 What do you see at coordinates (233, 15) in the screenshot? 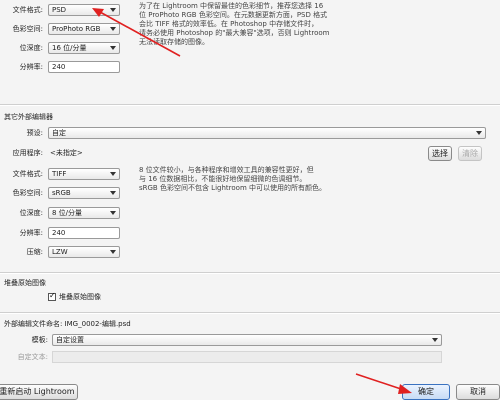
I see `note-line: 位 ProPhoto RGB 色彩空间。在元数据更新方面，PSD 格式` at bounding box center [233, 15].